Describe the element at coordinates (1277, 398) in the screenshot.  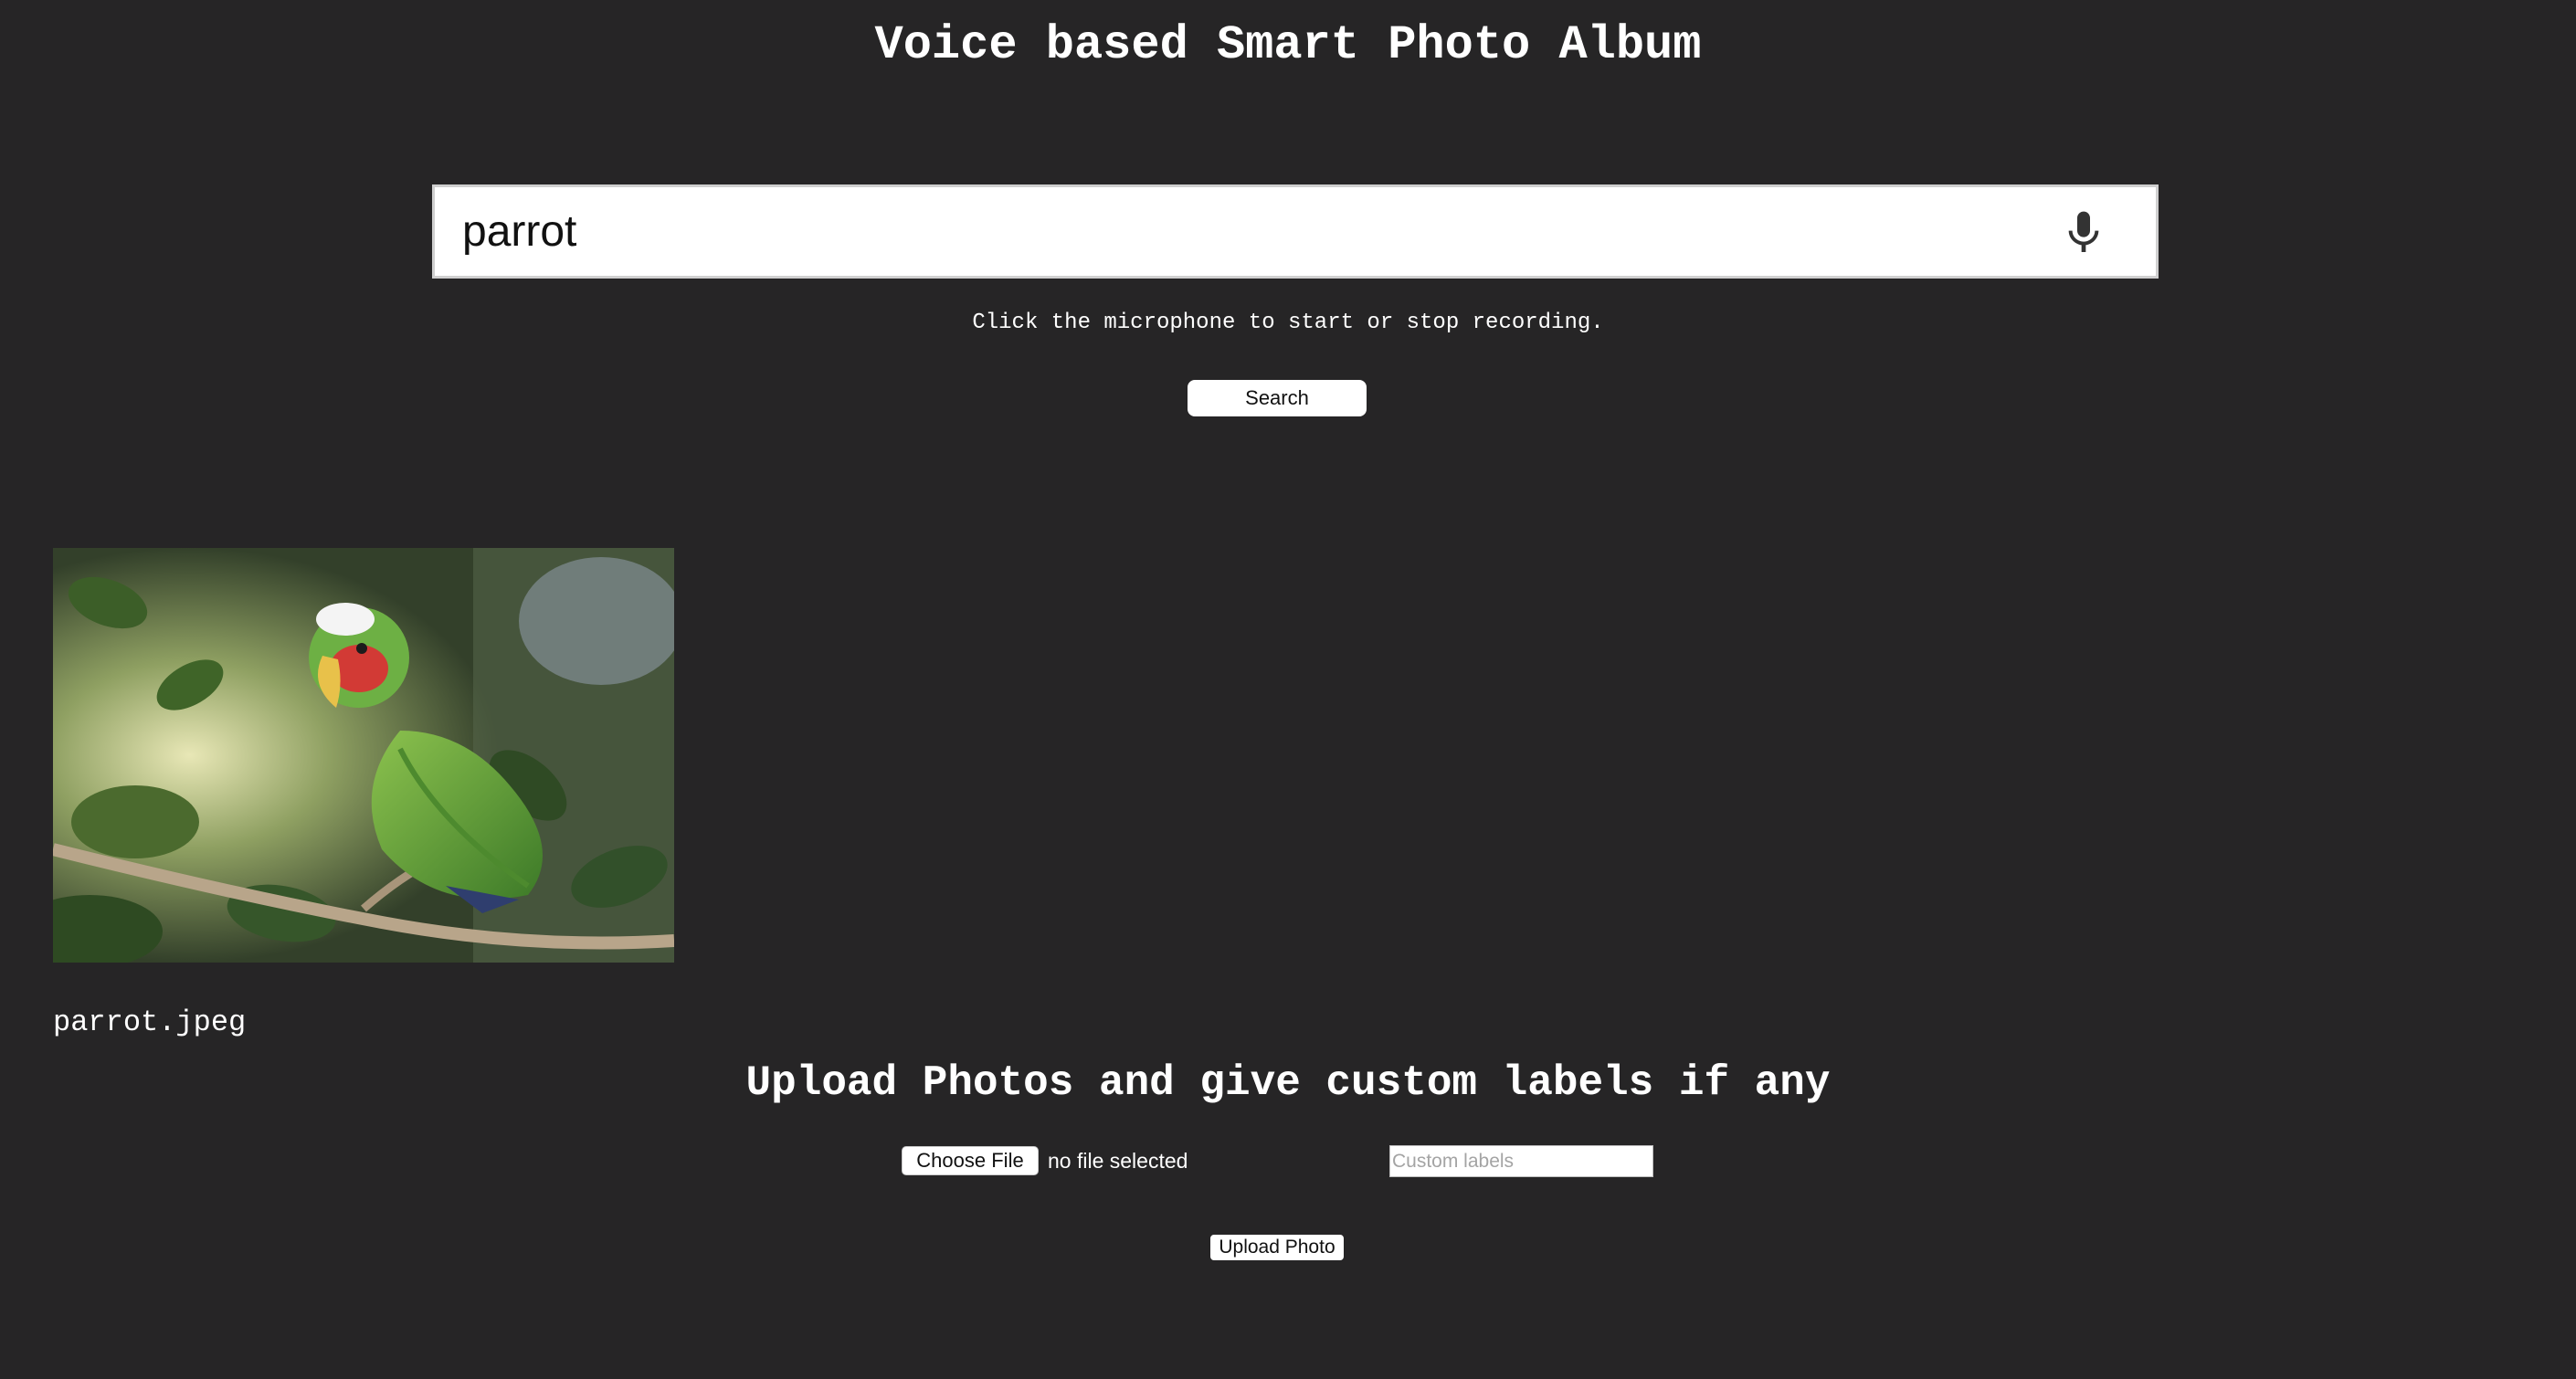
I see `search-button: Search` at that location.